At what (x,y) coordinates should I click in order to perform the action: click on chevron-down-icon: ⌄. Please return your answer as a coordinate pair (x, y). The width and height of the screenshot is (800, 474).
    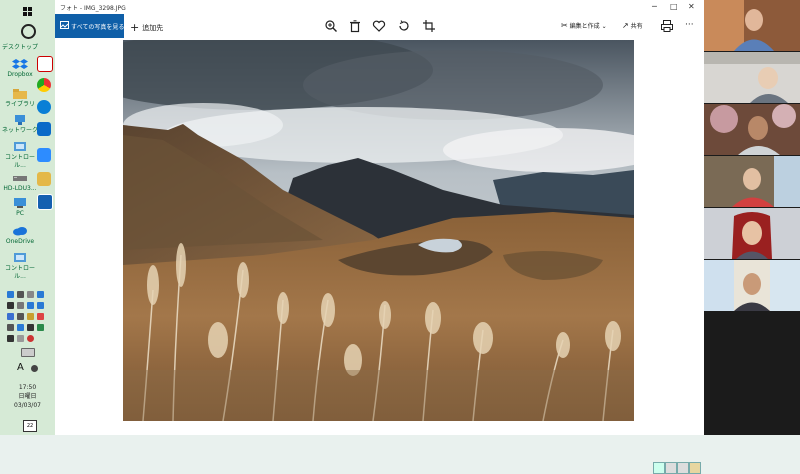
    Looking at the image, I should click on (604, 26).